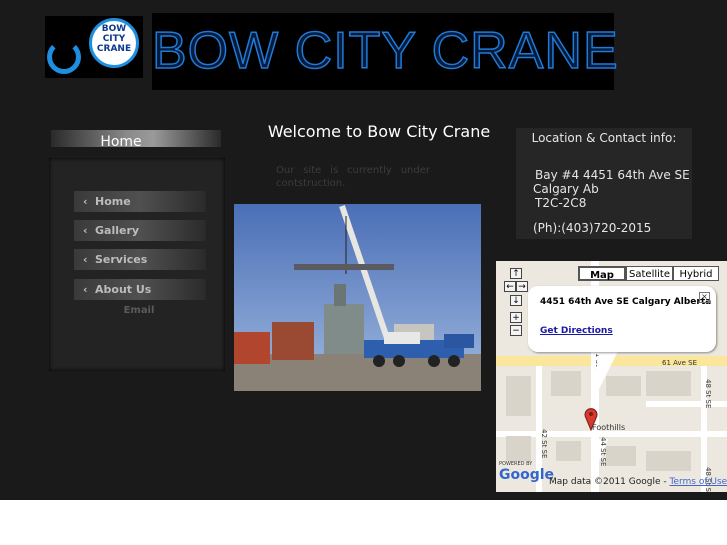 The width and height of the screenshot is (727, 545). I want to click on crane-hook-icon, so click(64, 57).